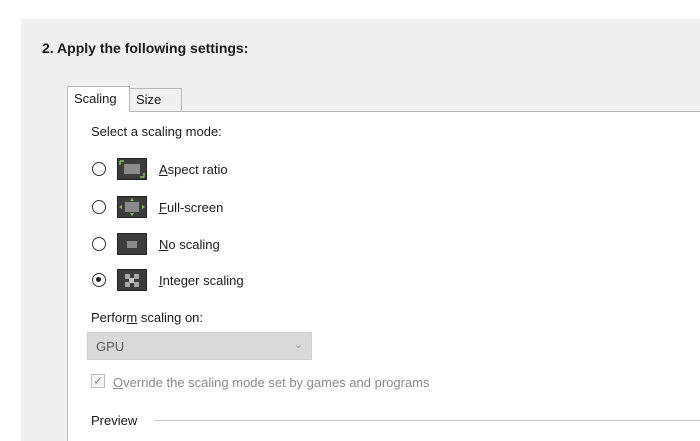 This screenshot has width=700, height=441. Describe the element at coordinates (110, 346) in the screenshot. I see `select-value: GPU` at that location.